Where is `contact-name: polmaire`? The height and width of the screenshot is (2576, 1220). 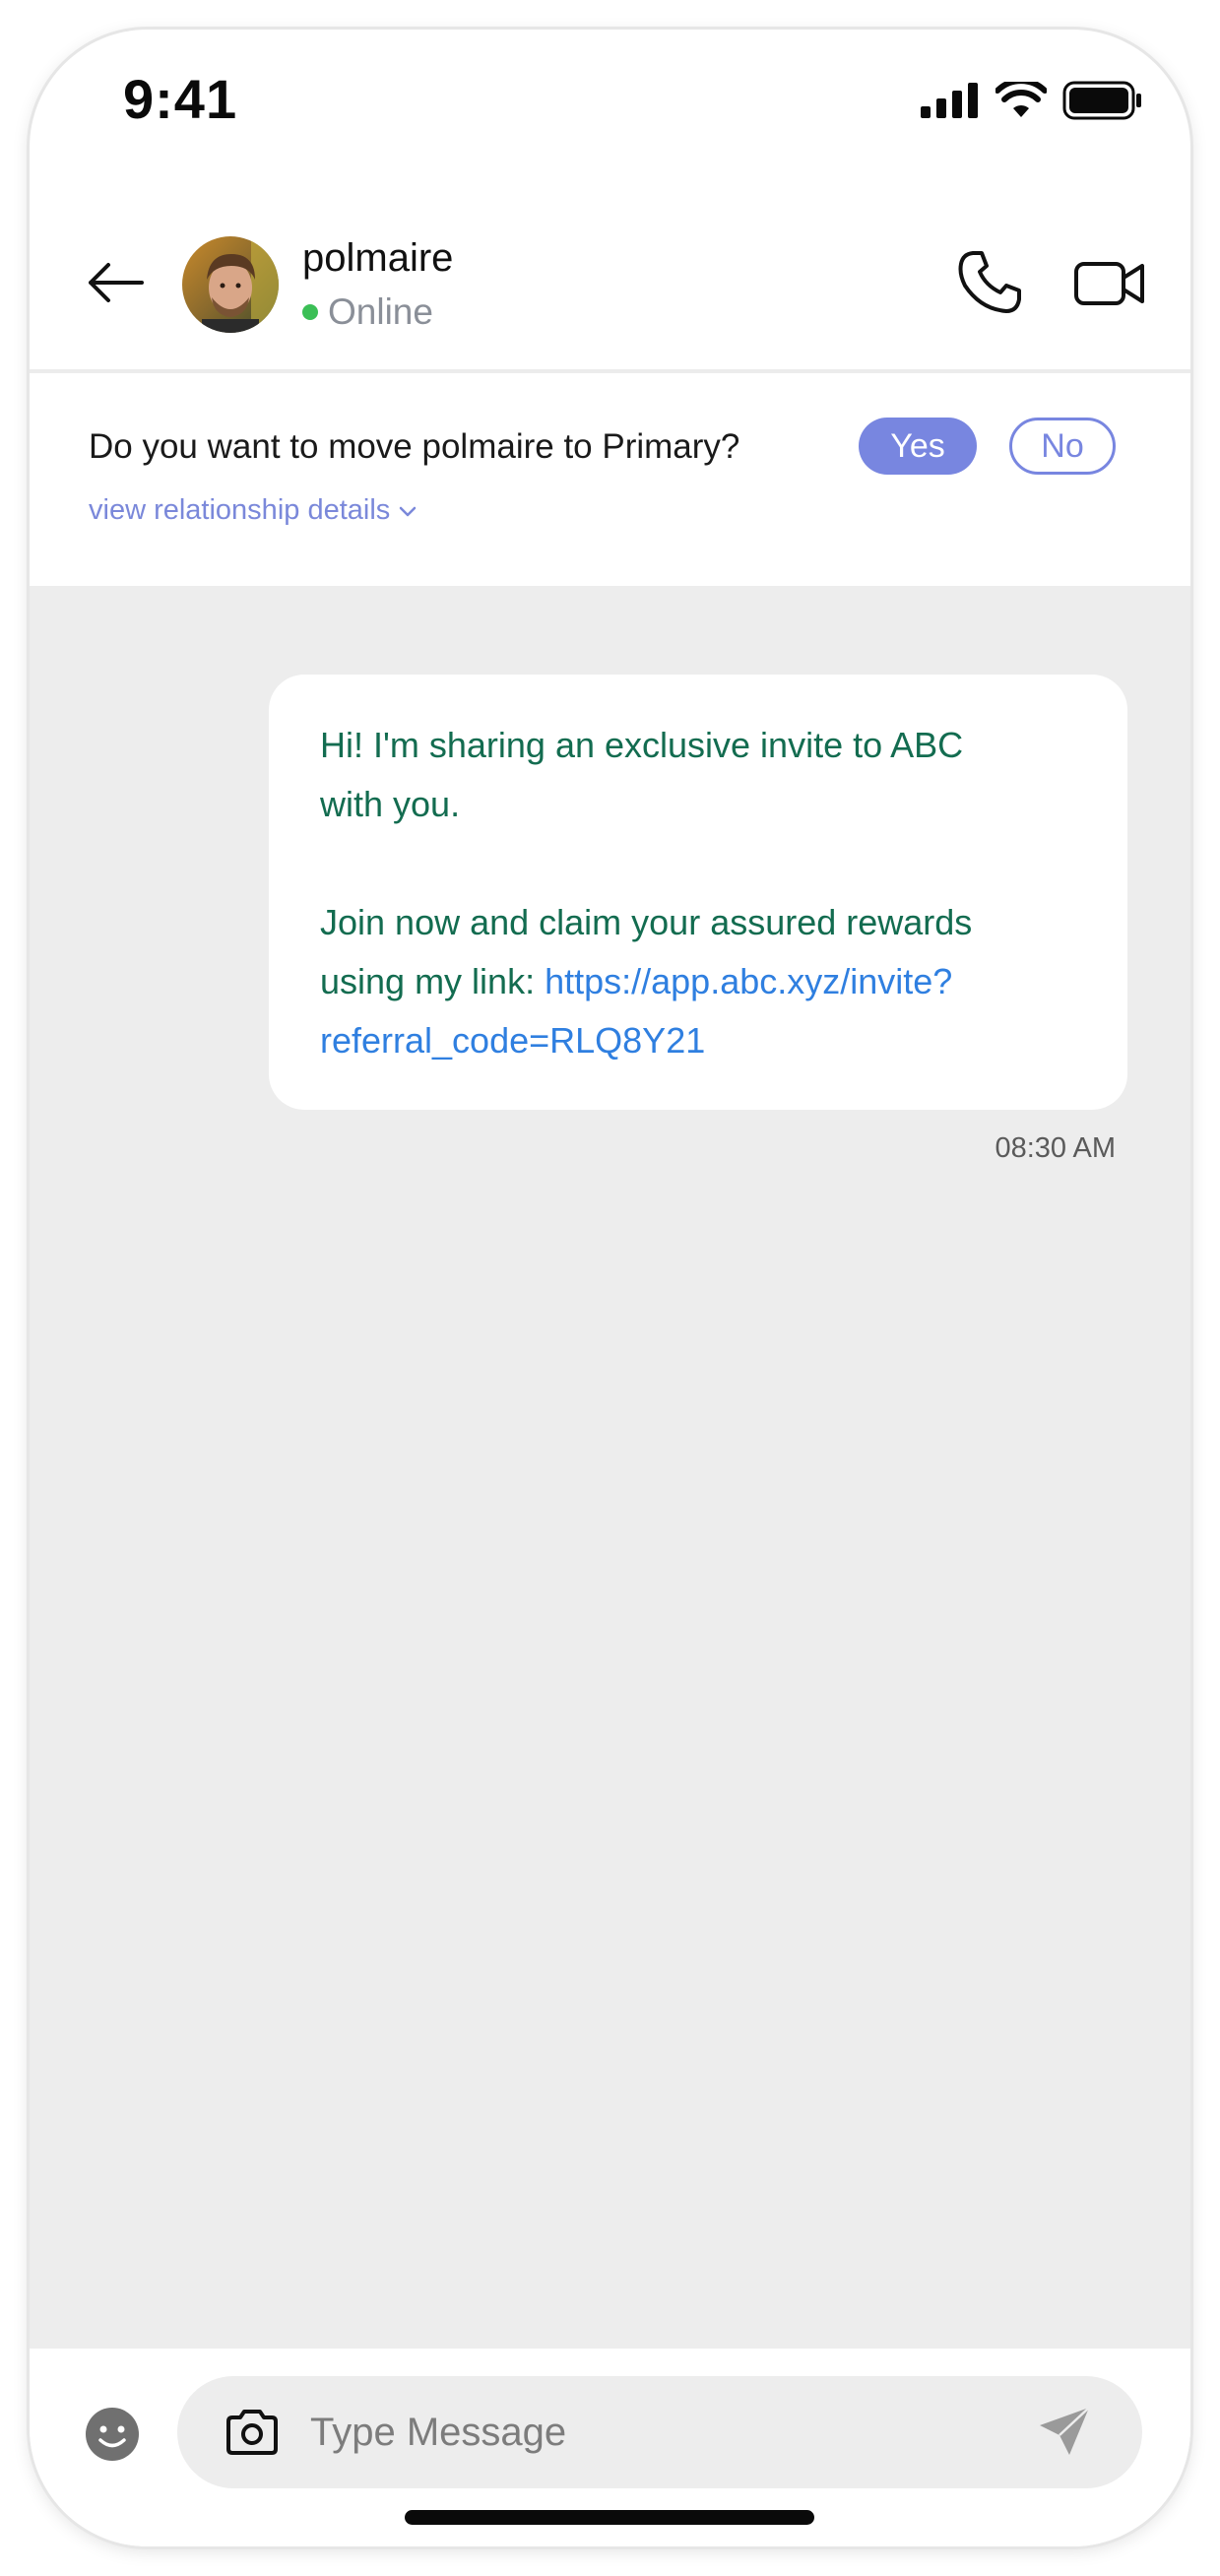 contact-name: polmaire is located at coordinates (377, 258).